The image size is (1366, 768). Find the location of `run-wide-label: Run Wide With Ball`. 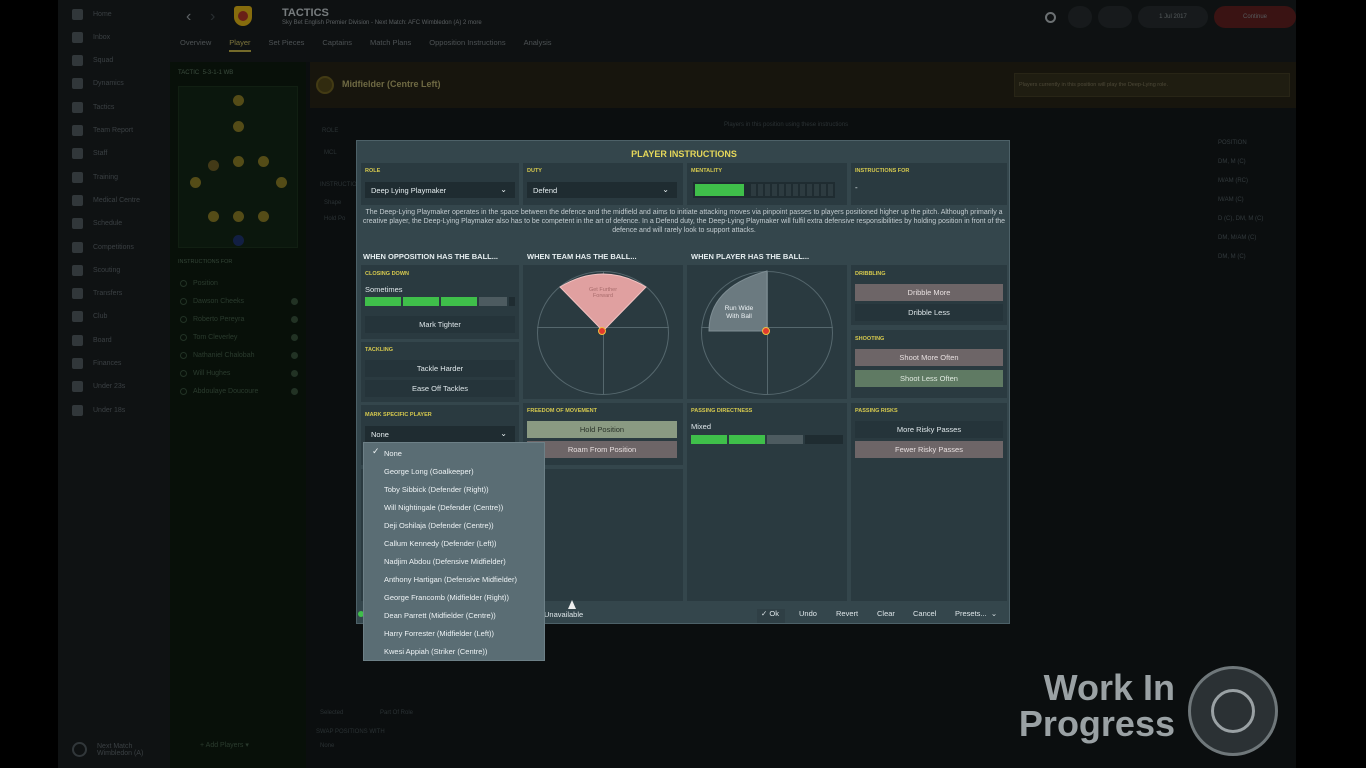

run-wide-label: Run Wide With Ball is located at coordinates (739, 312).